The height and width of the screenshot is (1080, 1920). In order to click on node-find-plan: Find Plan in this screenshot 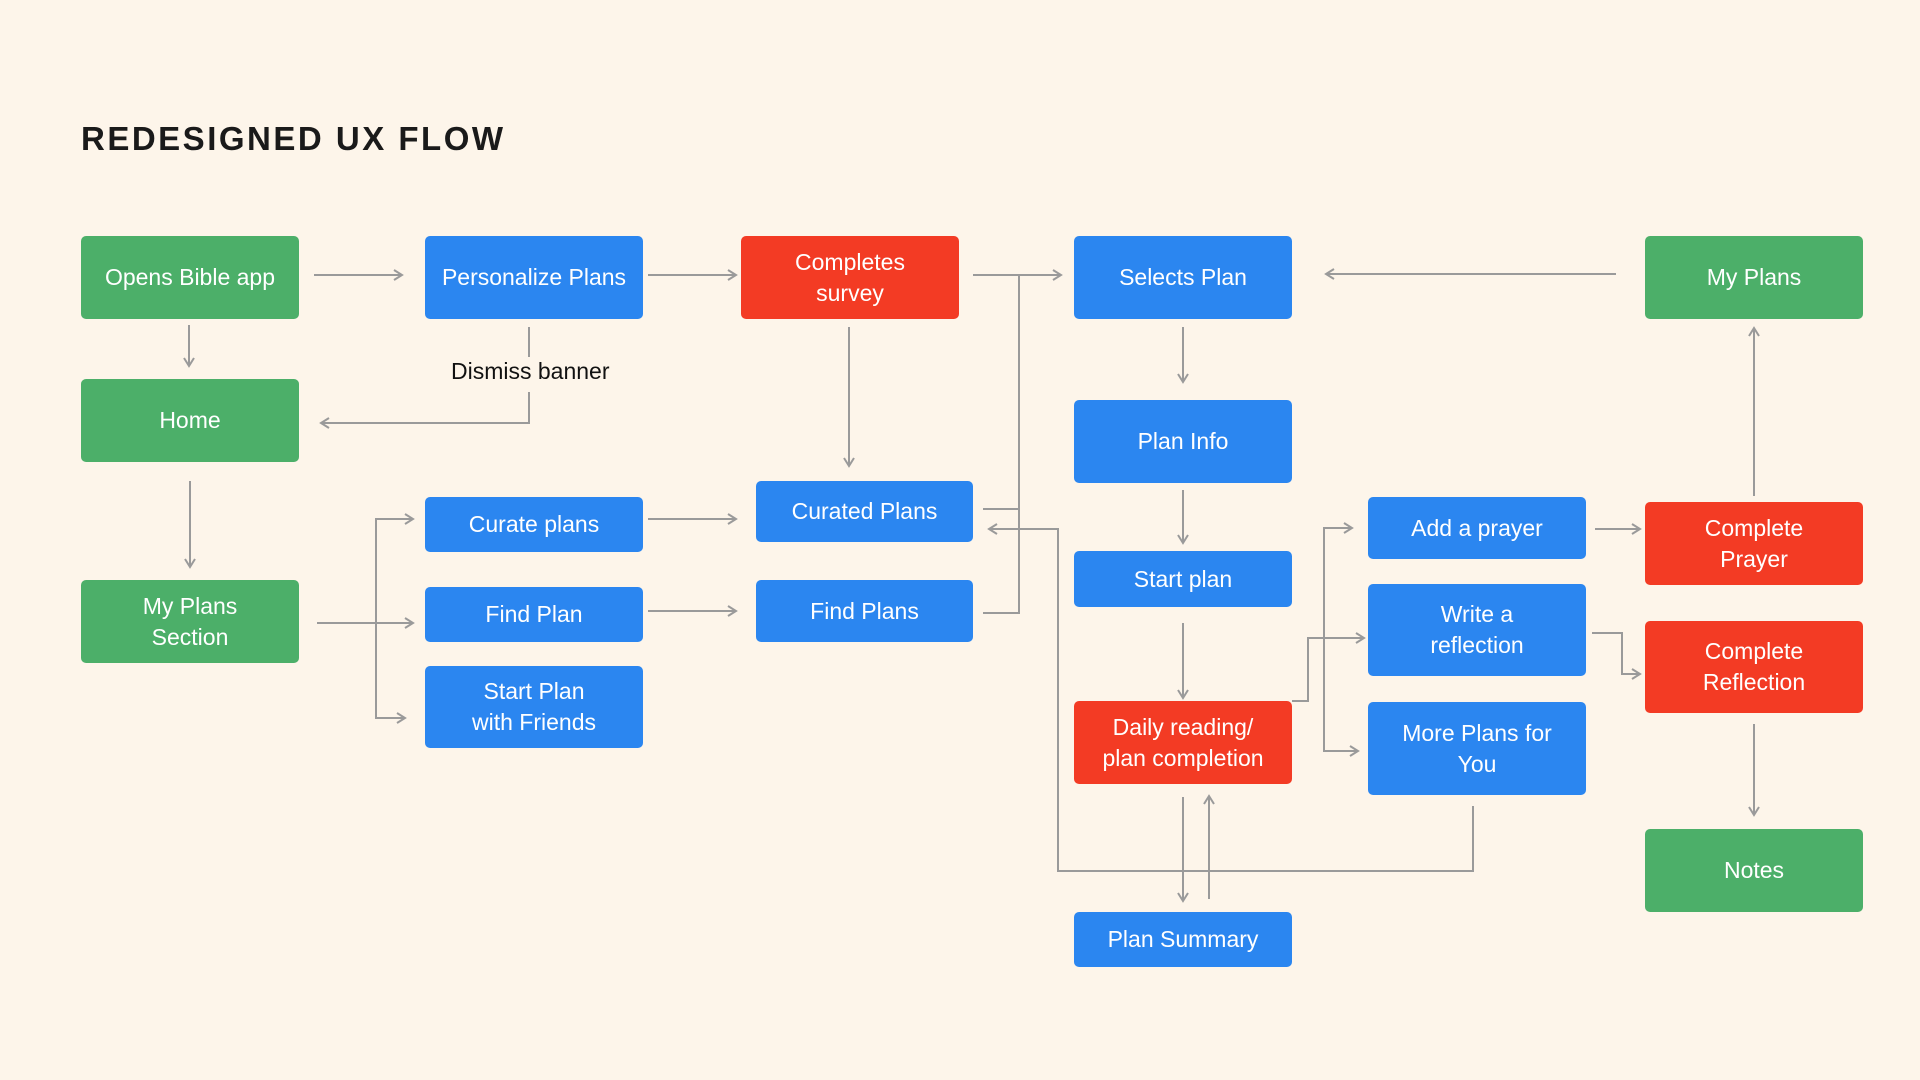, I will do `click(534, 614)`.